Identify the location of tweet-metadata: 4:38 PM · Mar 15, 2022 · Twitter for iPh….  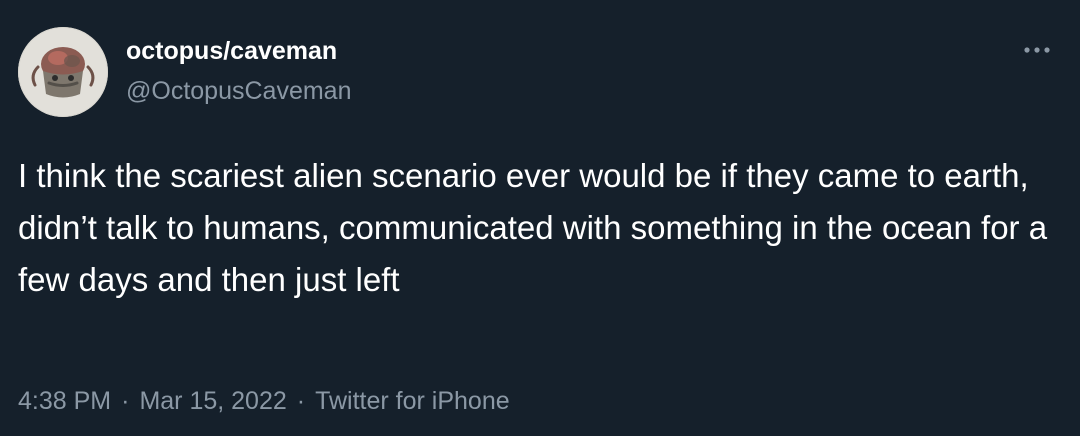
(264, 401).